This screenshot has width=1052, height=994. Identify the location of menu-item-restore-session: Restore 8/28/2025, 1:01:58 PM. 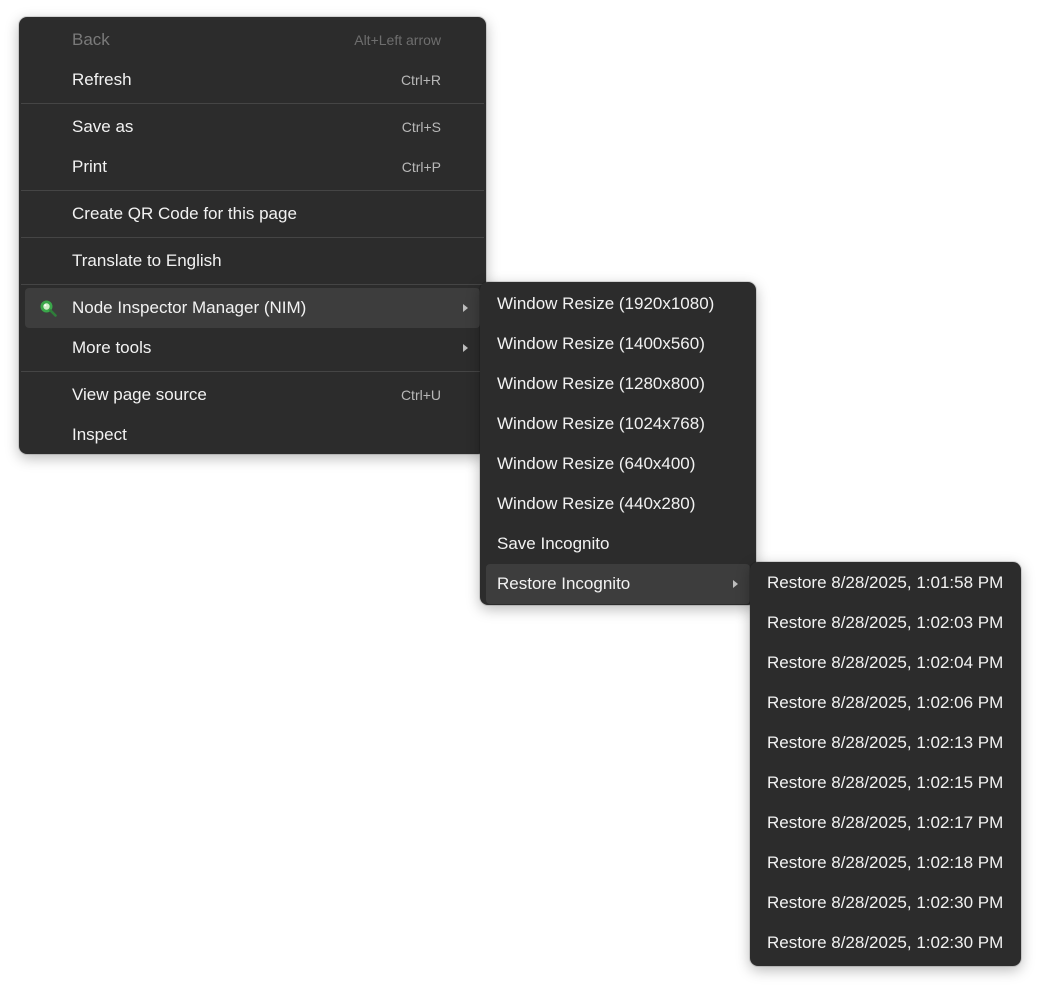
(885, 583).